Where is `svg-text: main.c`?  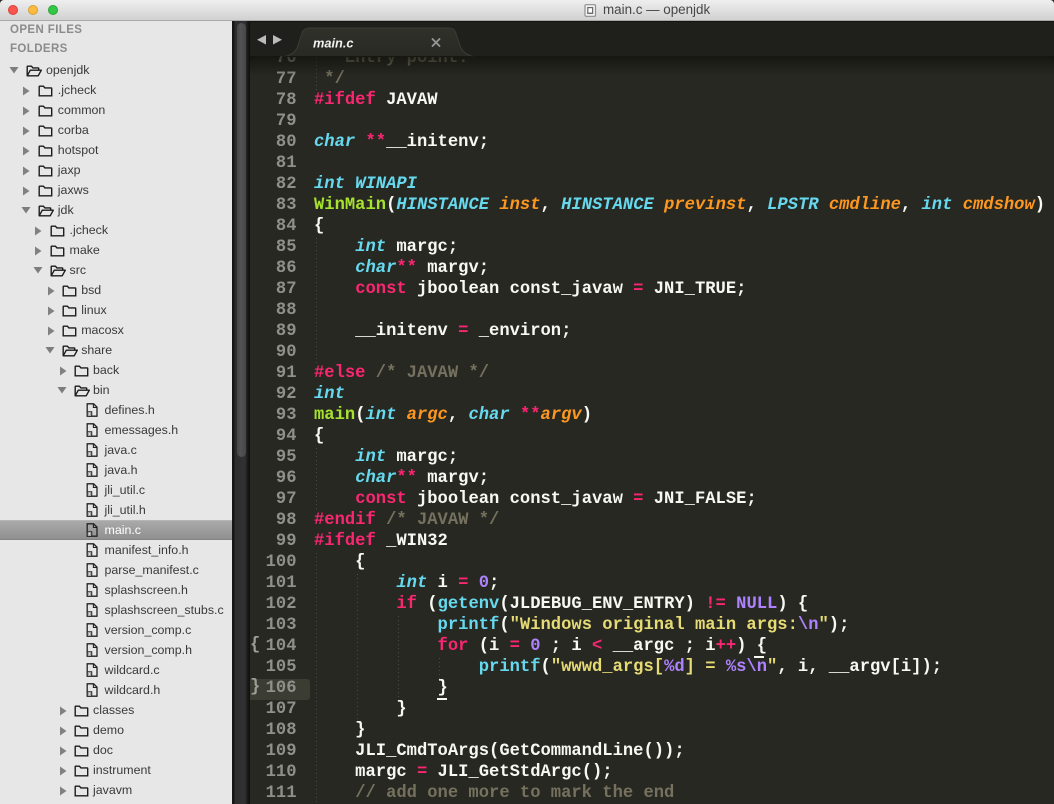
svg-text: main.c is located at coordinates (333, 43).